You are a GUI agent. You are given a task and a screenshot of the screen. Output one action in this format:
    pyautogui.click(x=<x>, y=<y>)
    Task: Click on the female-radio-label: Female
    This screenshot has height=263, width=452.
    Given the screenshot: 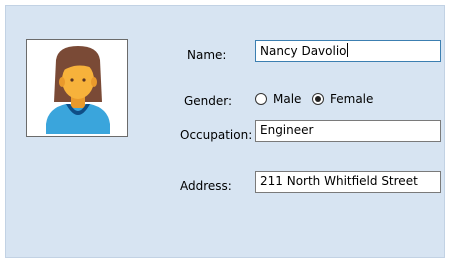 What is the action you would take?
    pyautogui.click(x=352, y=99)
    